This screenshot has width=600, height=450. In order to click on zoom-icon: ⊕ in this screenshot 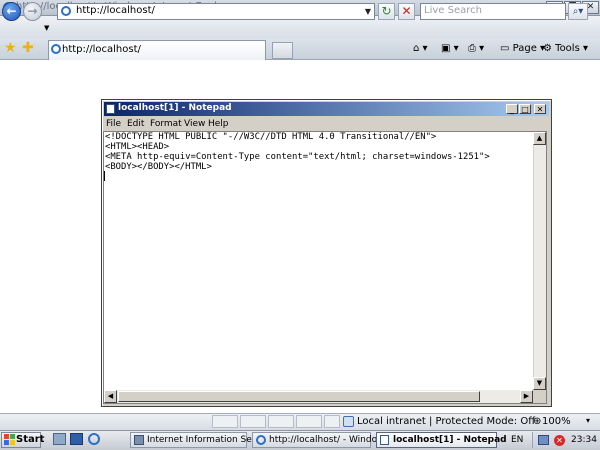, I will do `click(537, 421)`.